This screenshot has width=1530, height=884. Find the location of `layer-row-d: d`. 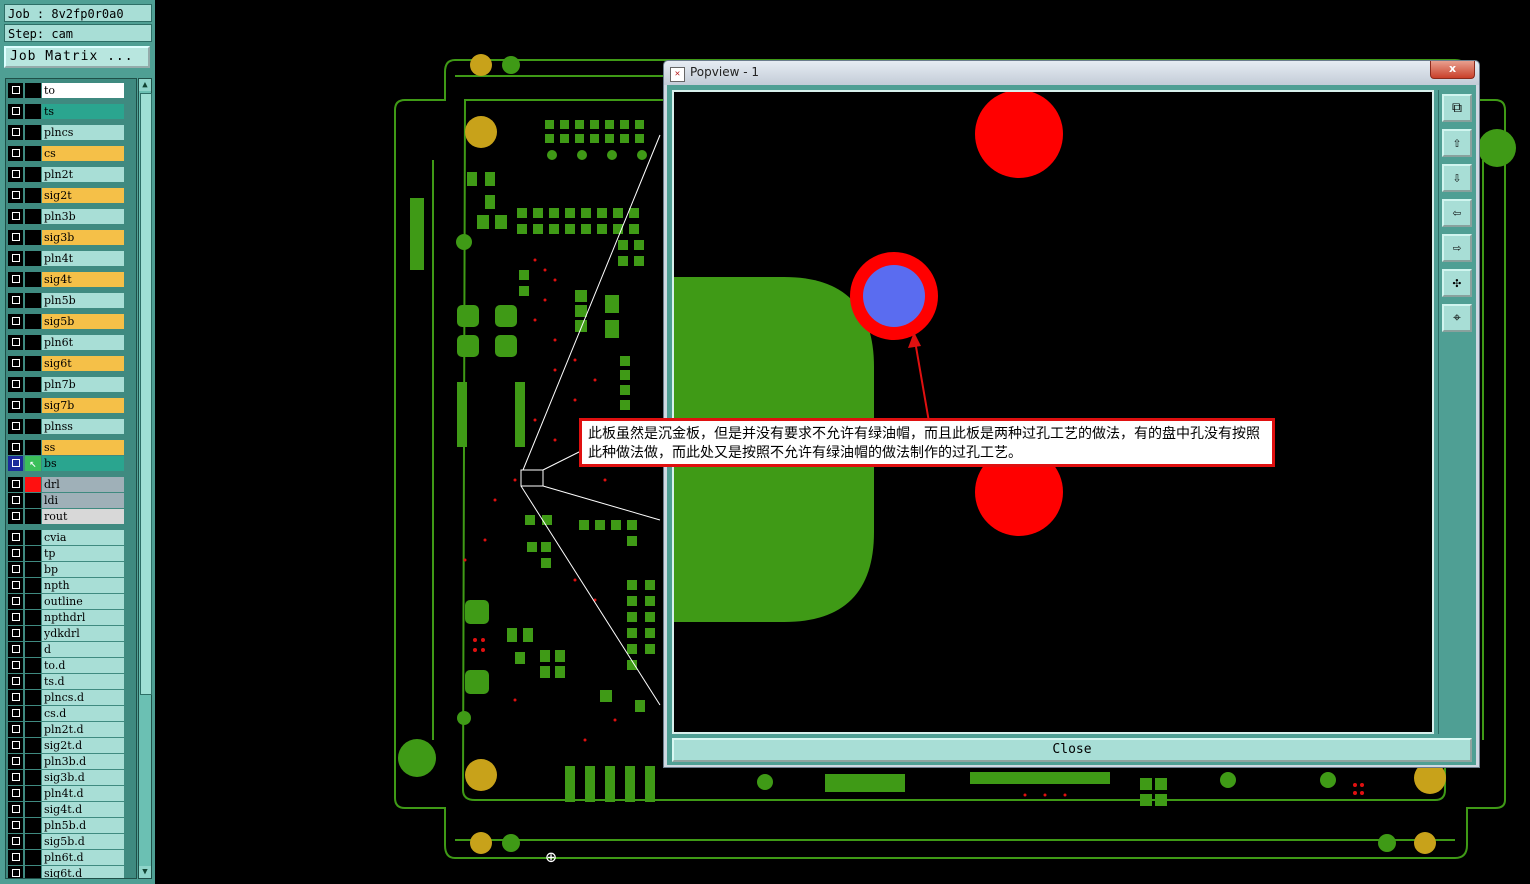

layer-row-d: d is located at coordinates (67, 649).